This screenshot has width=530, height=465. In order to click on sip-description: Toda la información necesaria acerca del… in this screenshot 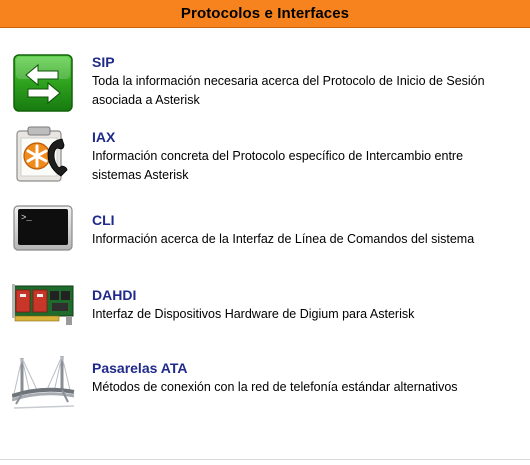, I will do `click(288, 90)`.